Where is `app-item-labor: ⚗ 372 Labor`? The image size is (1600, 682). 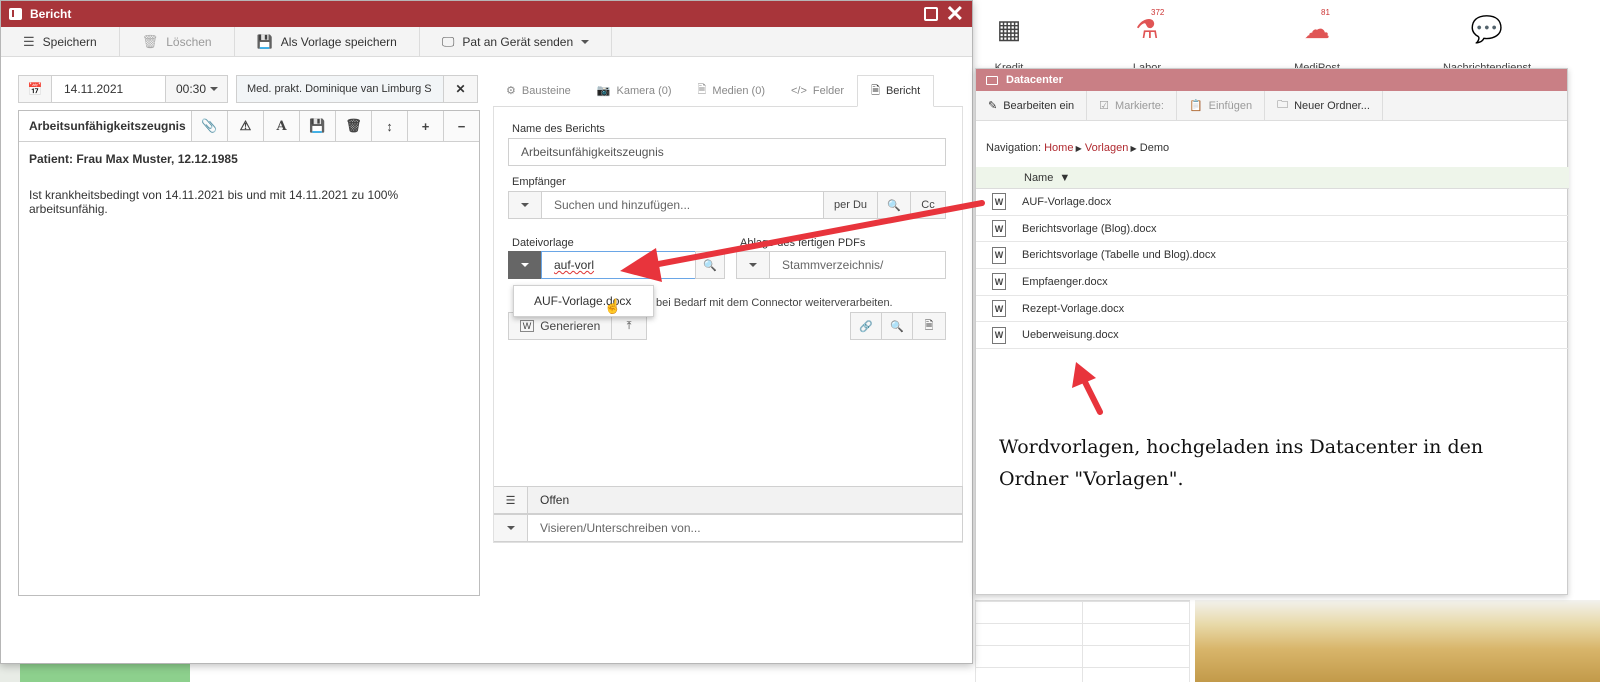 app-item-labor: ⚗ 372 Labor is located at coordinates (1147, 41).